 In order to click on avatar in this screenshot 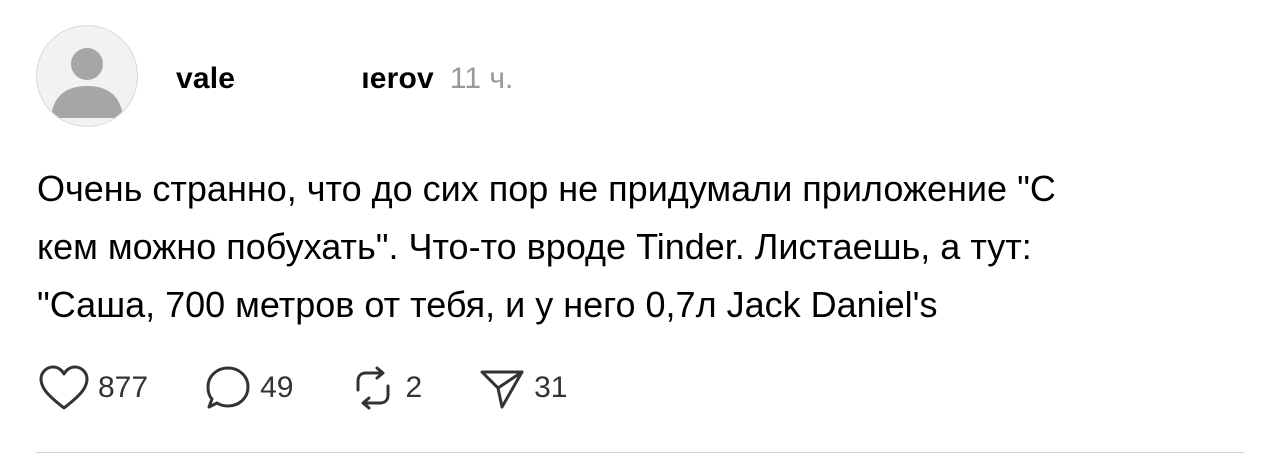, I will do `click(87, 76)`.